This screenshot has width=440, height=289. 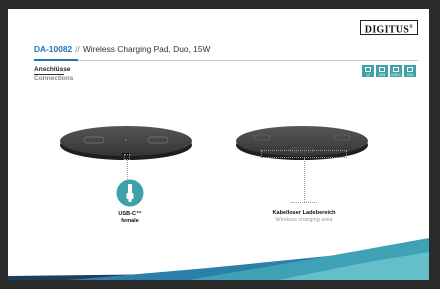 I want to click on wireless-icon, so click(x=368, y=69).